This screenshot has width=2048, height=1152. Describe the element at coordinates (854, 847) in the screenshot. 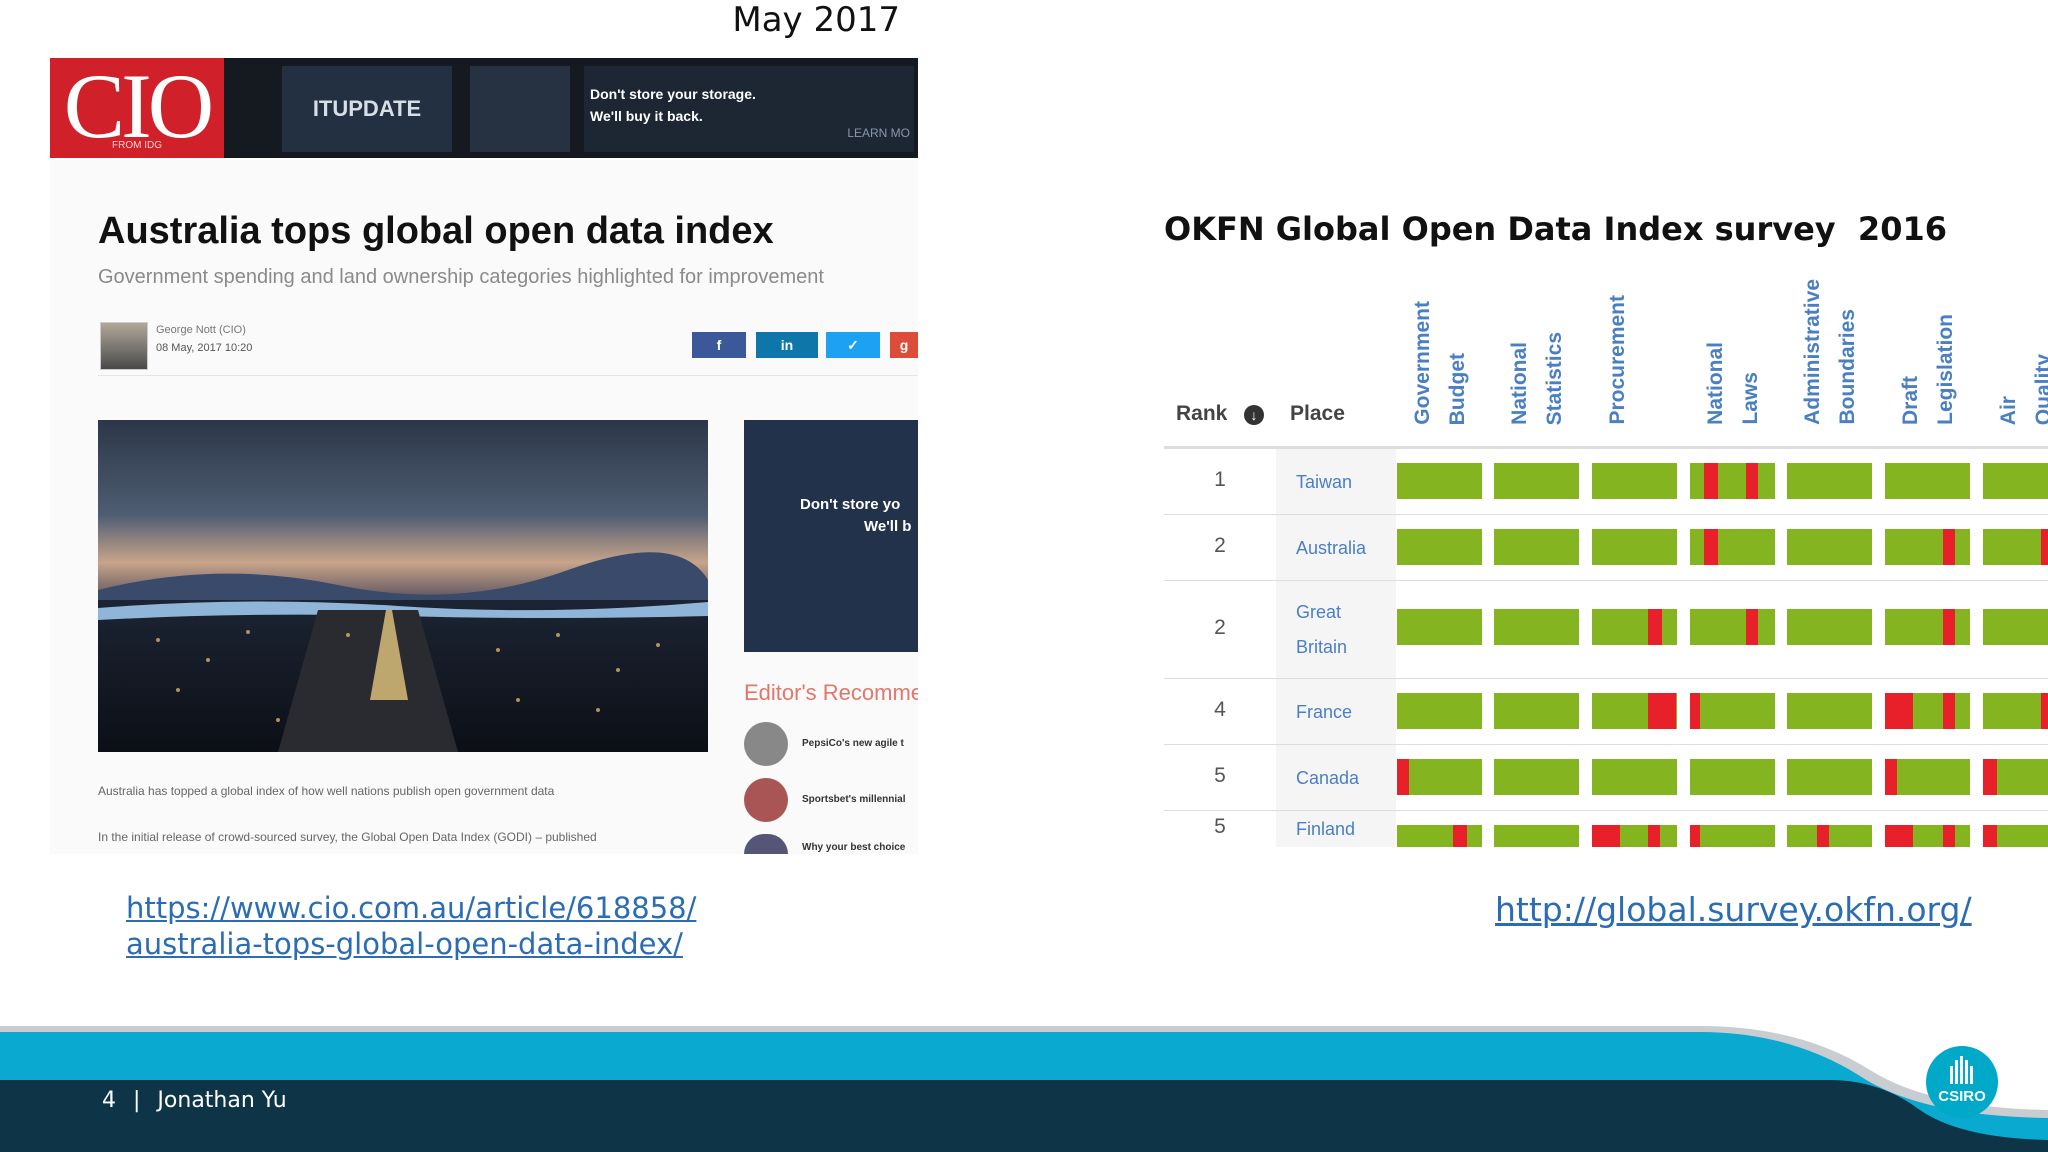

I see `recommendation-item: Why your best choice` at that location.